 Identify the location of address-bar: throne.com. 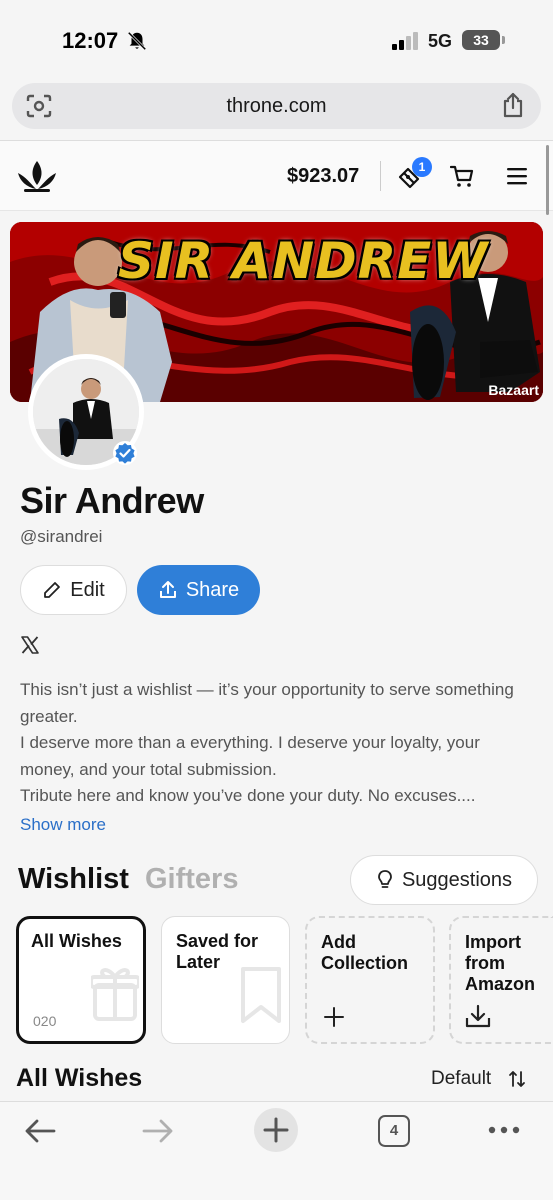
(276, 106).